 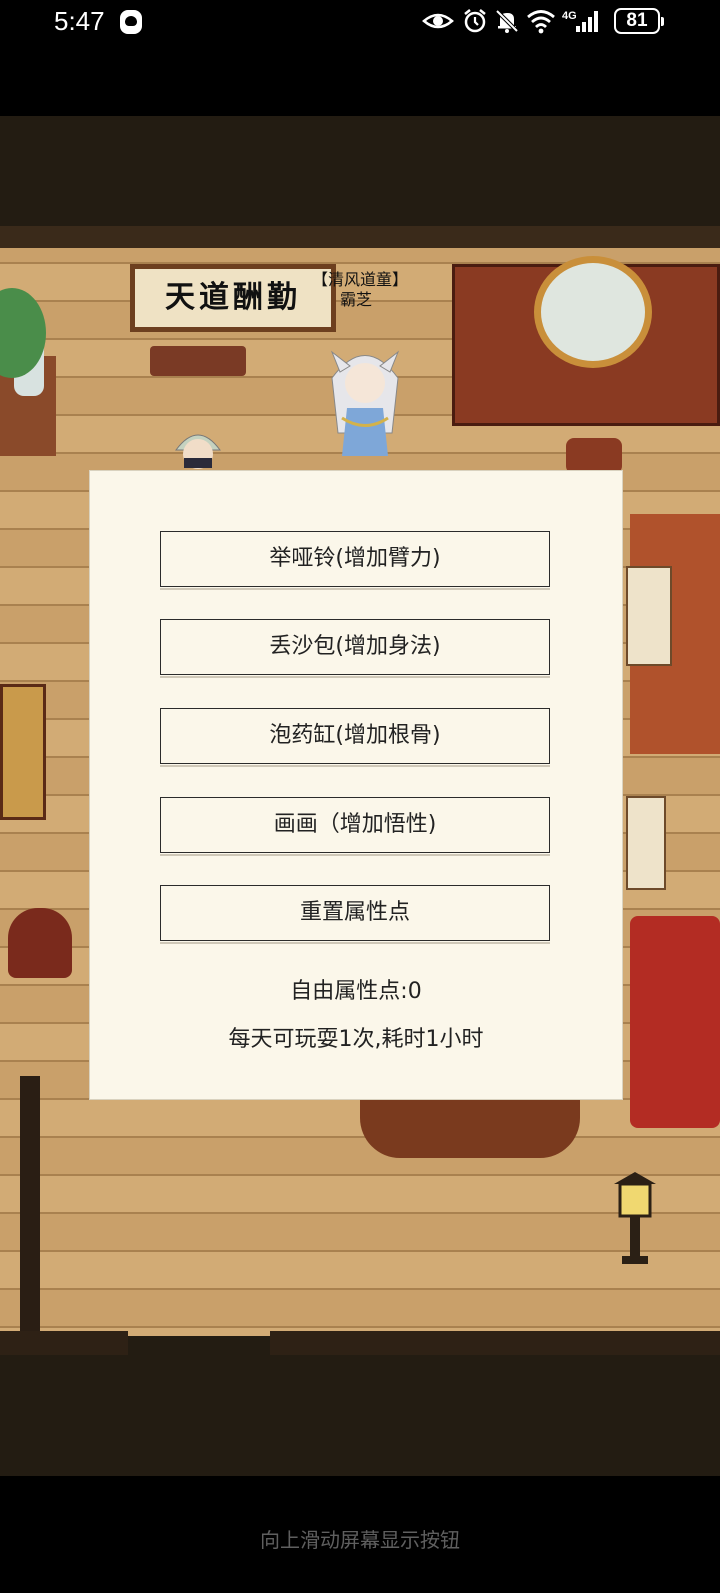 What do you see at coordinates (507, 21) in the screenshot?
I see `mute-icon` at bounding box center [507, 21].